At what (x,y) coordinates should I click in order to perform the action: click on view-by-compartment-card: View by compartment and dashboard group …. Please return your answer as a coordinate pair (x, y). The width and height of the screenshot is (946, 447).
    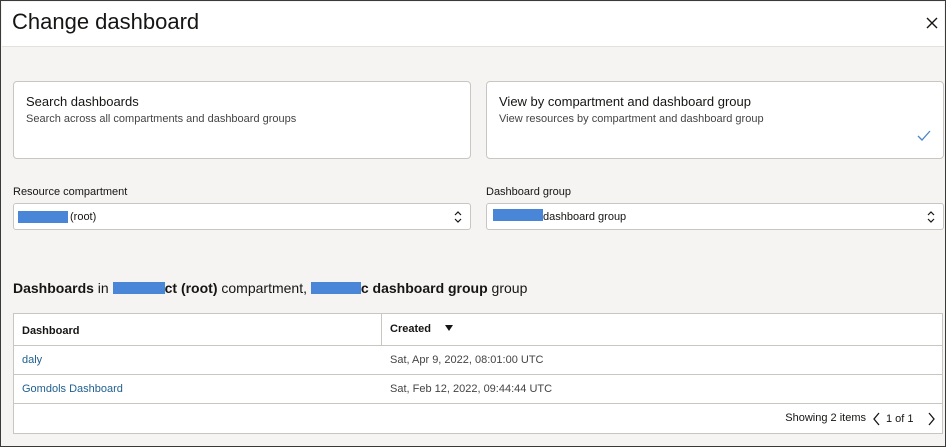
    Looking at the image, I should click on (715, 120).